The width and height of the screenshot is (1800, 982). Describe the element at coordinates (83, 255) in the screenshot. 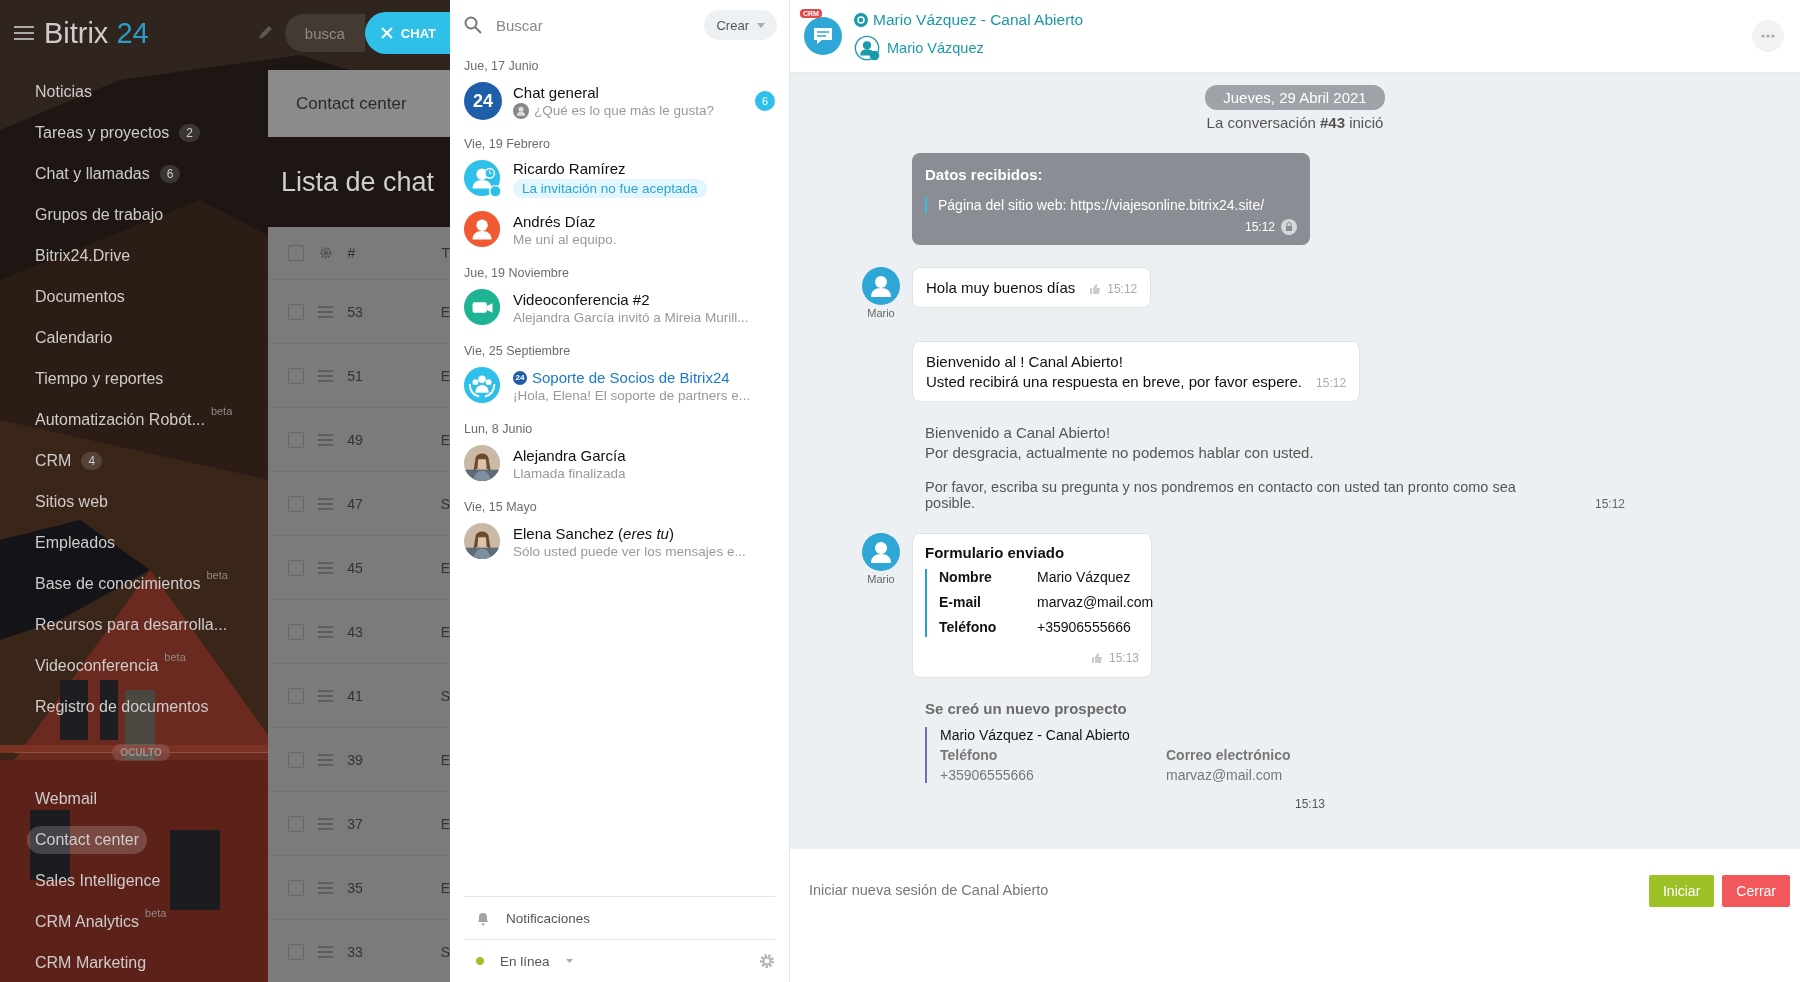

I see `menu-item: Bitrix24.Drive` at that location.